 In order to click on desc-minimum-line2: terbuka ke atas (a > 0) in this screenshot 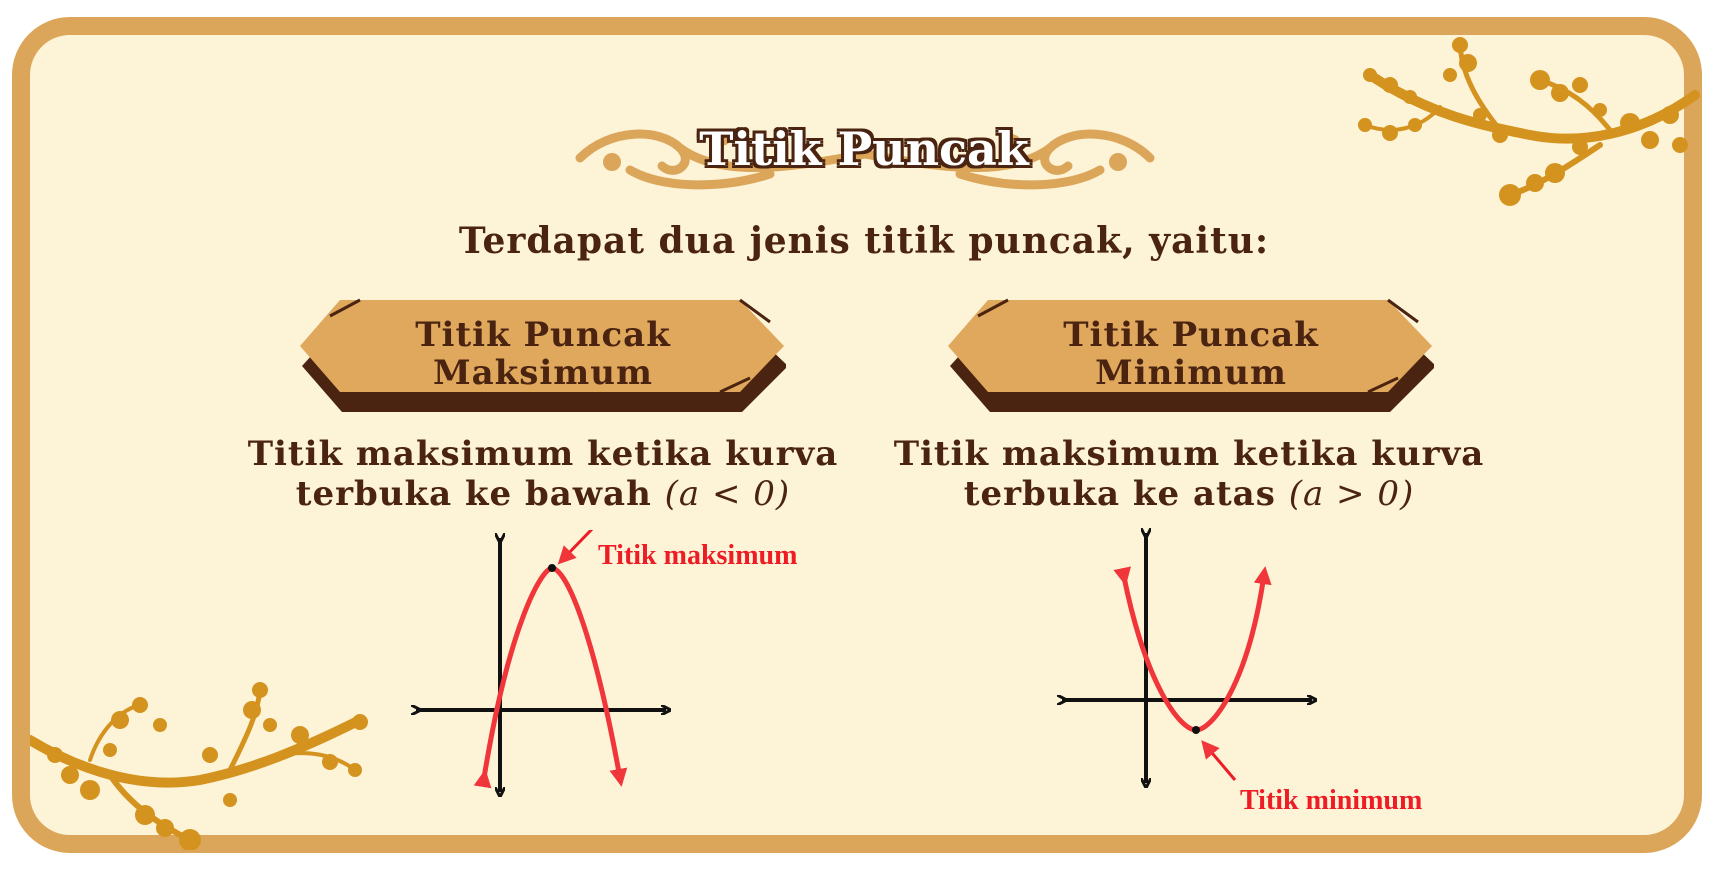, I will do `click(1189, 494)`.